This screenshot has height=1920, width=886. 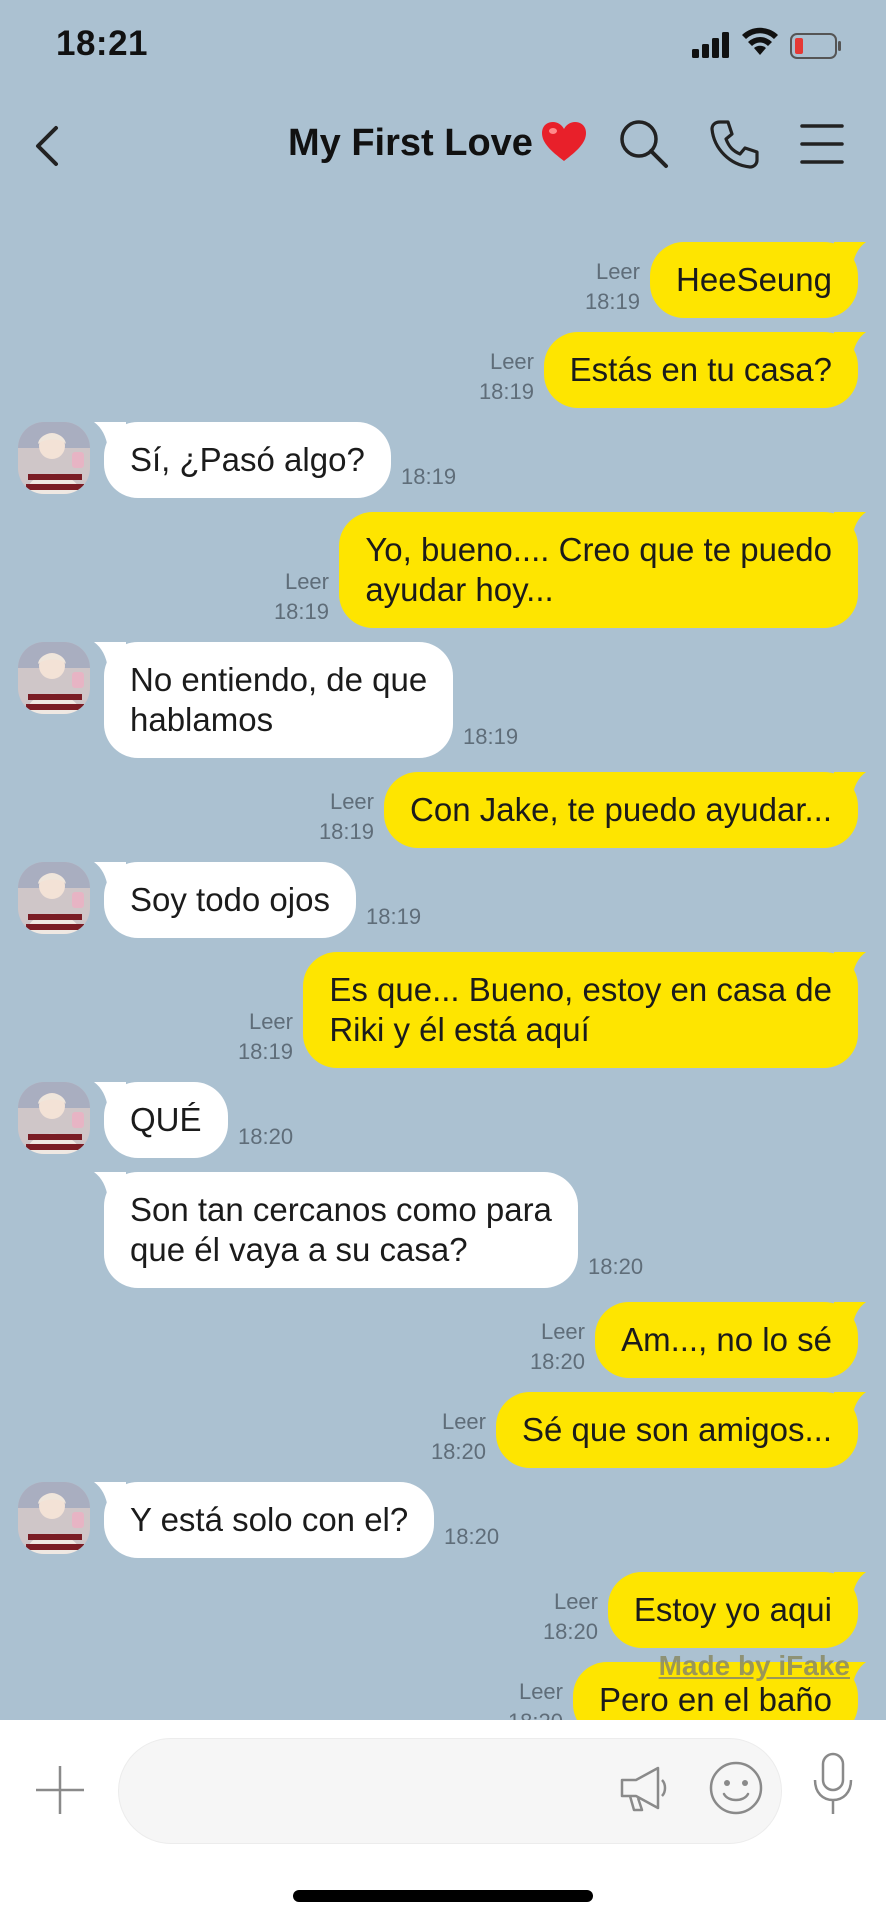 What do you see at coordinates (644, 1788) in the screenshot?
I see `megaphone-icon` at bounding box center [644, 1788].